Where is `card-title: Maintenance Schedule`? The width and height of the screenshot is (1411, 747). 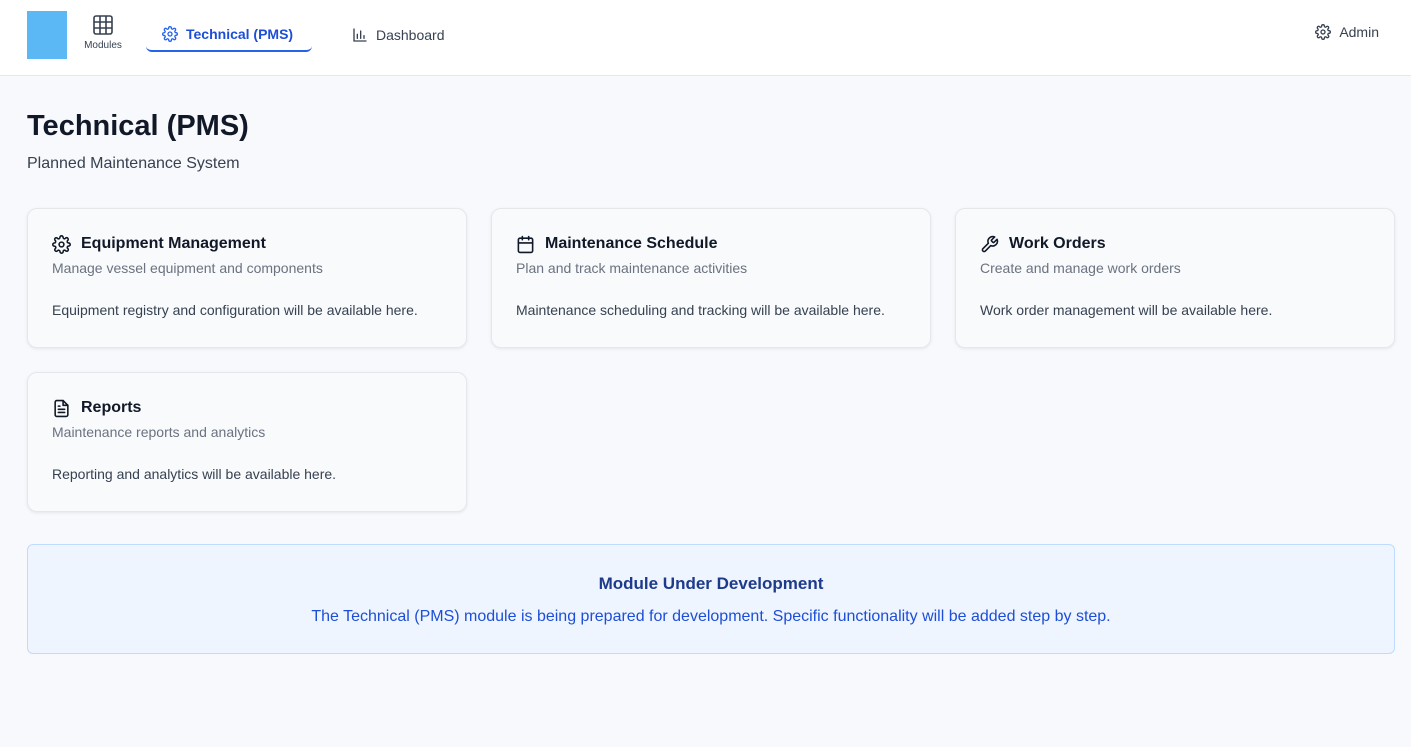 card-title: Maintenance Schedule is located at coordinates (631, 243).